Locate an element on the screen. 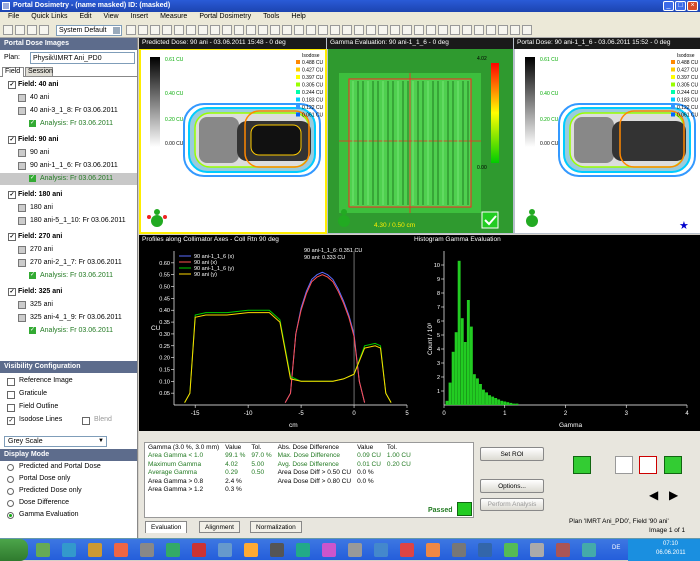 The width and height of the screenshot is (700, 561). warning-icon is located at coordinates (582, 465).